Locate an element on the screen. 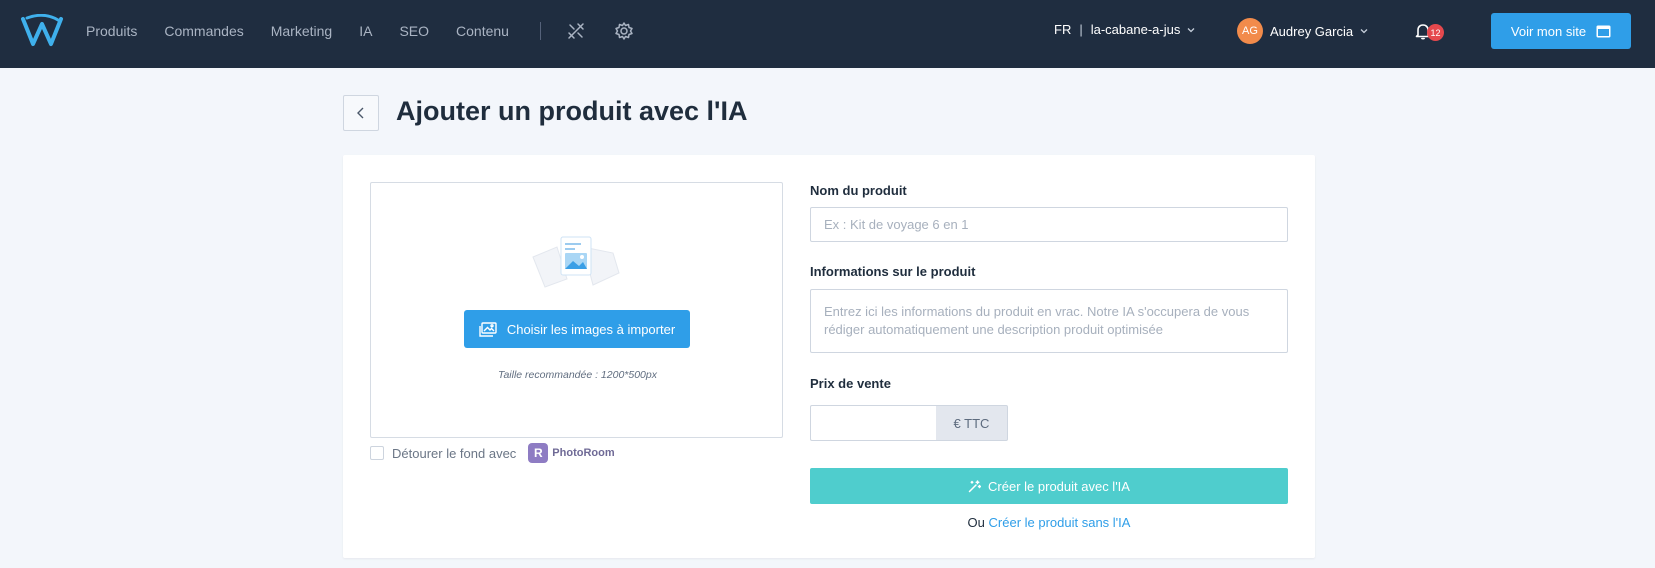  photoroom-logo: R PhotoRoom is located at coordinates (571, 453).